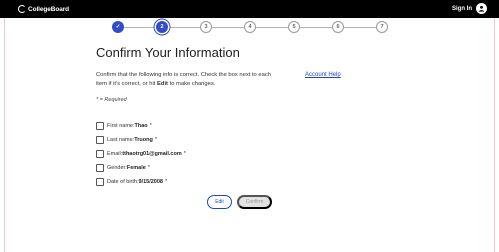 This screenshot has height=252, width=499. I want to click on date-of-birth-checkbox, so click(100, 181).